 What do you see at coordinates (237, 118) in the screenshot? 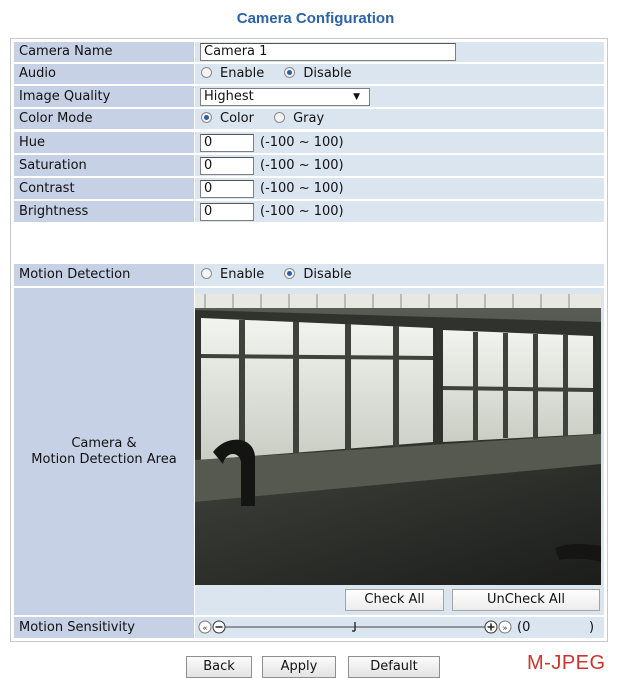
I see `color-mode-color-label: Color` at bounding box center [237, 118].